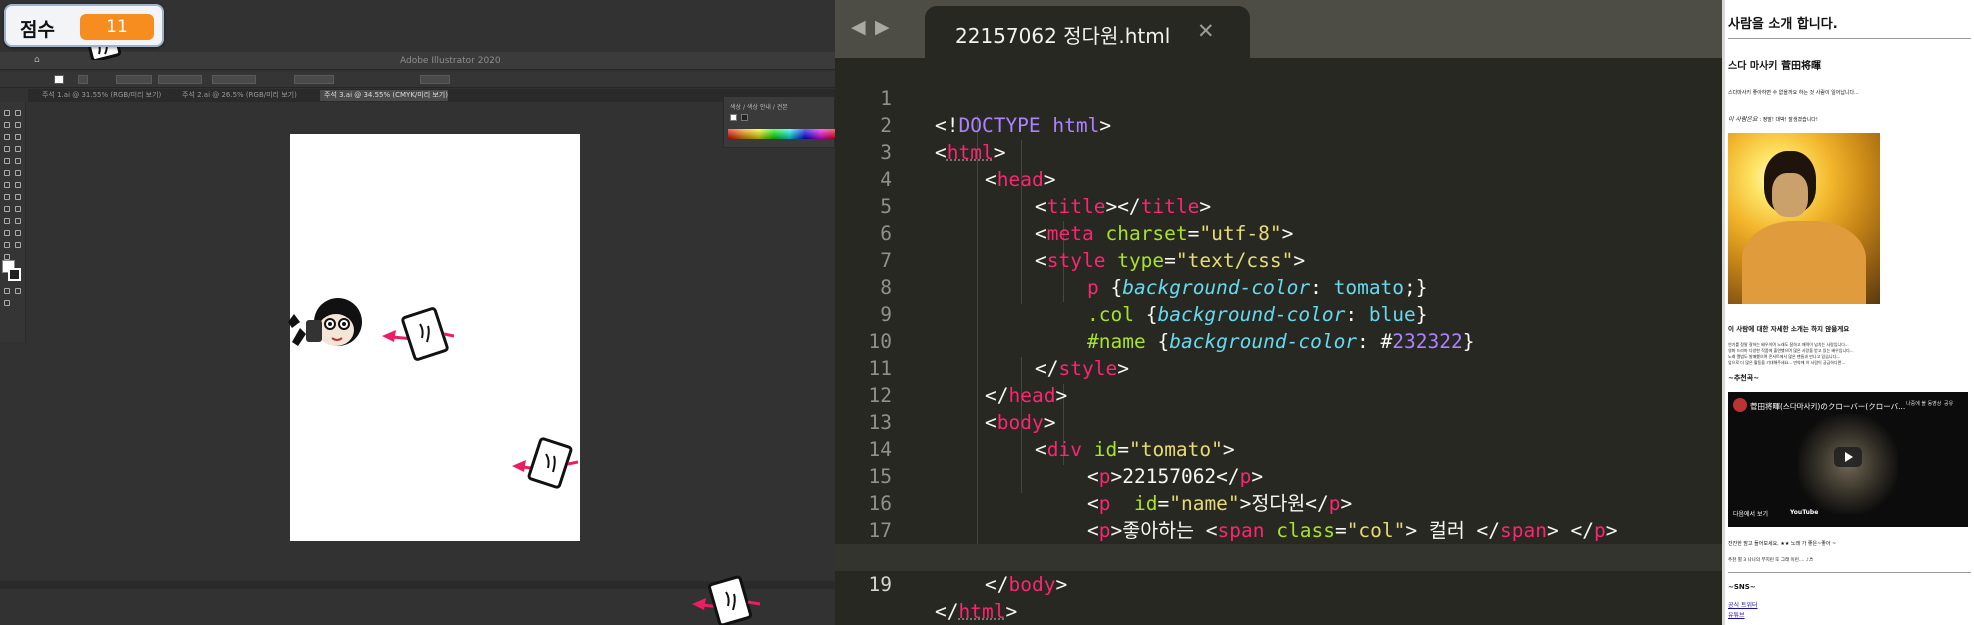 The width and height of the screenshot is (1974, 625). Describe the element at coordinates (7, 245) in the screenshot. I see `slice-tool-icon` at that location.